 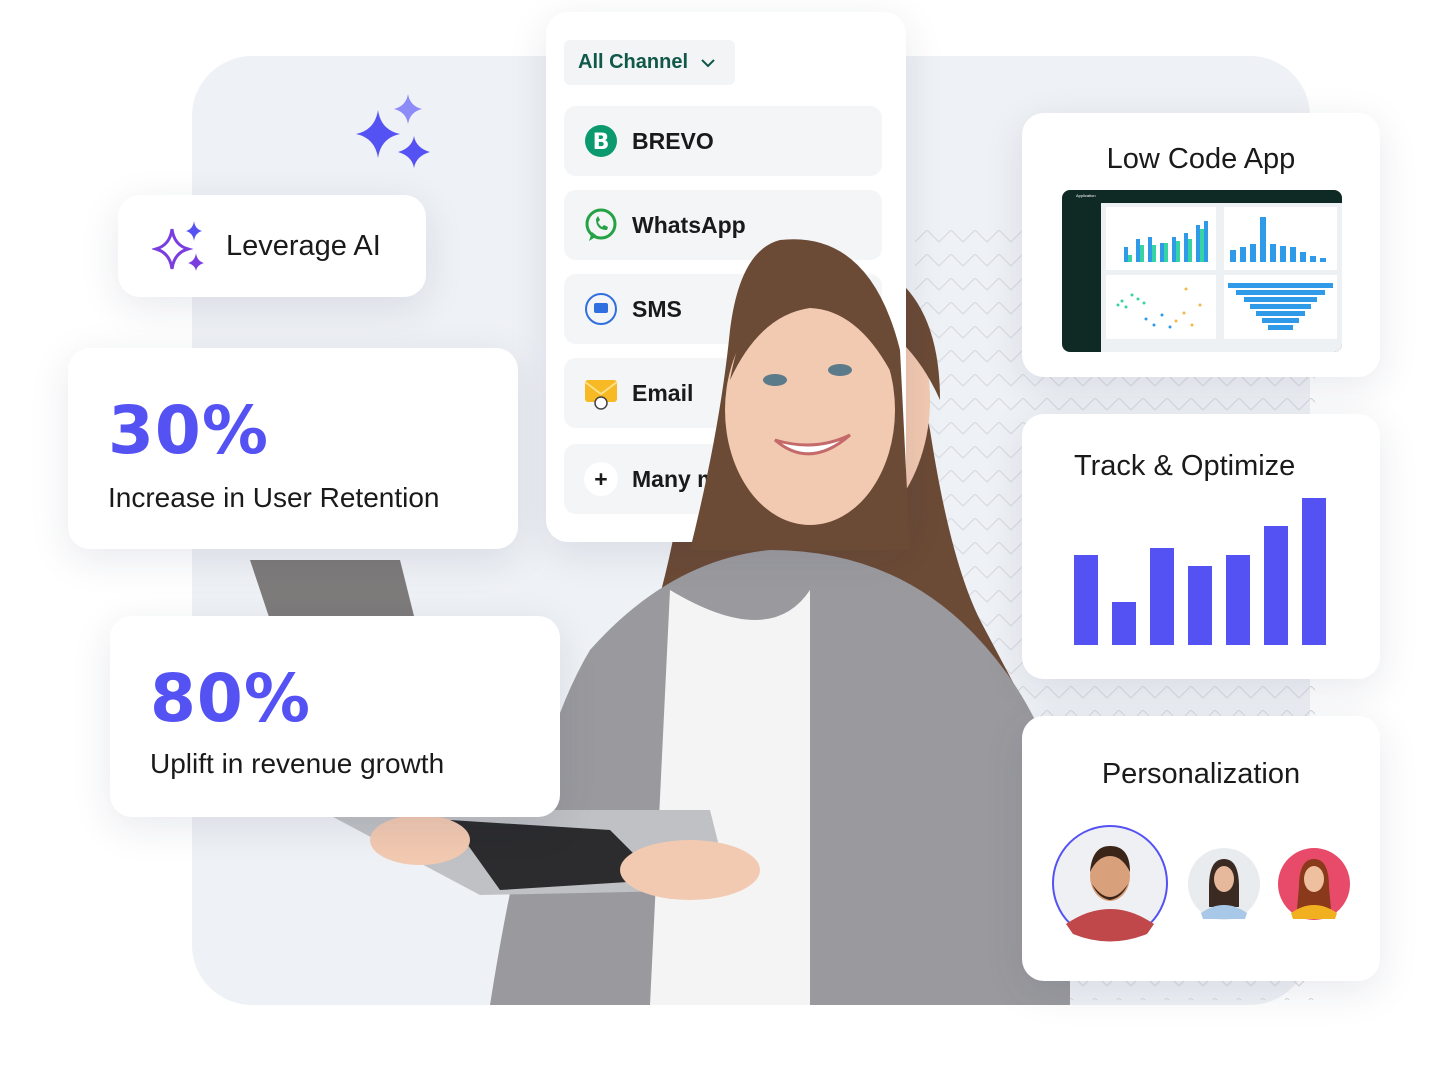 What do you see at coordinates (601, 393) in the screenshot?
I see `email-icon` at bounding box center [601, 393].